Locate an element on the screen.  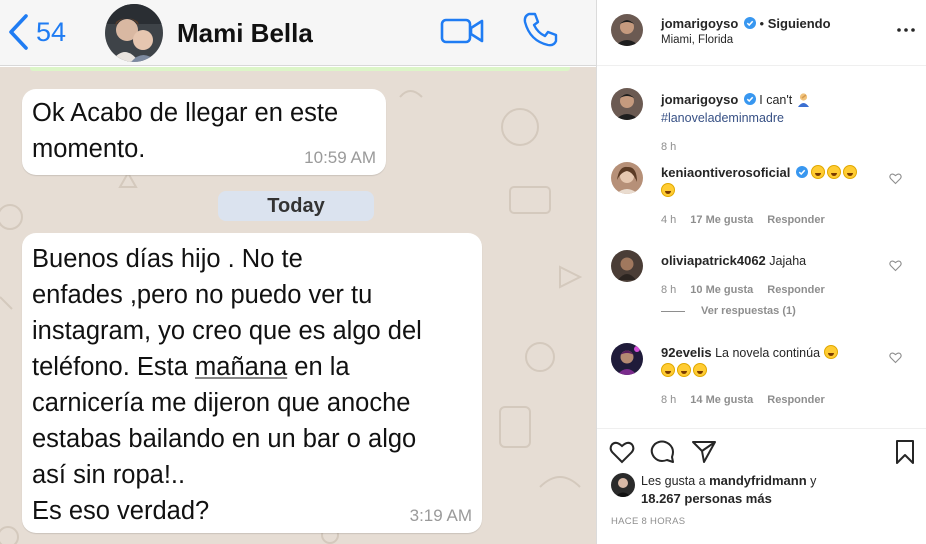
follow-status: Siguiendo is located at coordinates (799, 23).